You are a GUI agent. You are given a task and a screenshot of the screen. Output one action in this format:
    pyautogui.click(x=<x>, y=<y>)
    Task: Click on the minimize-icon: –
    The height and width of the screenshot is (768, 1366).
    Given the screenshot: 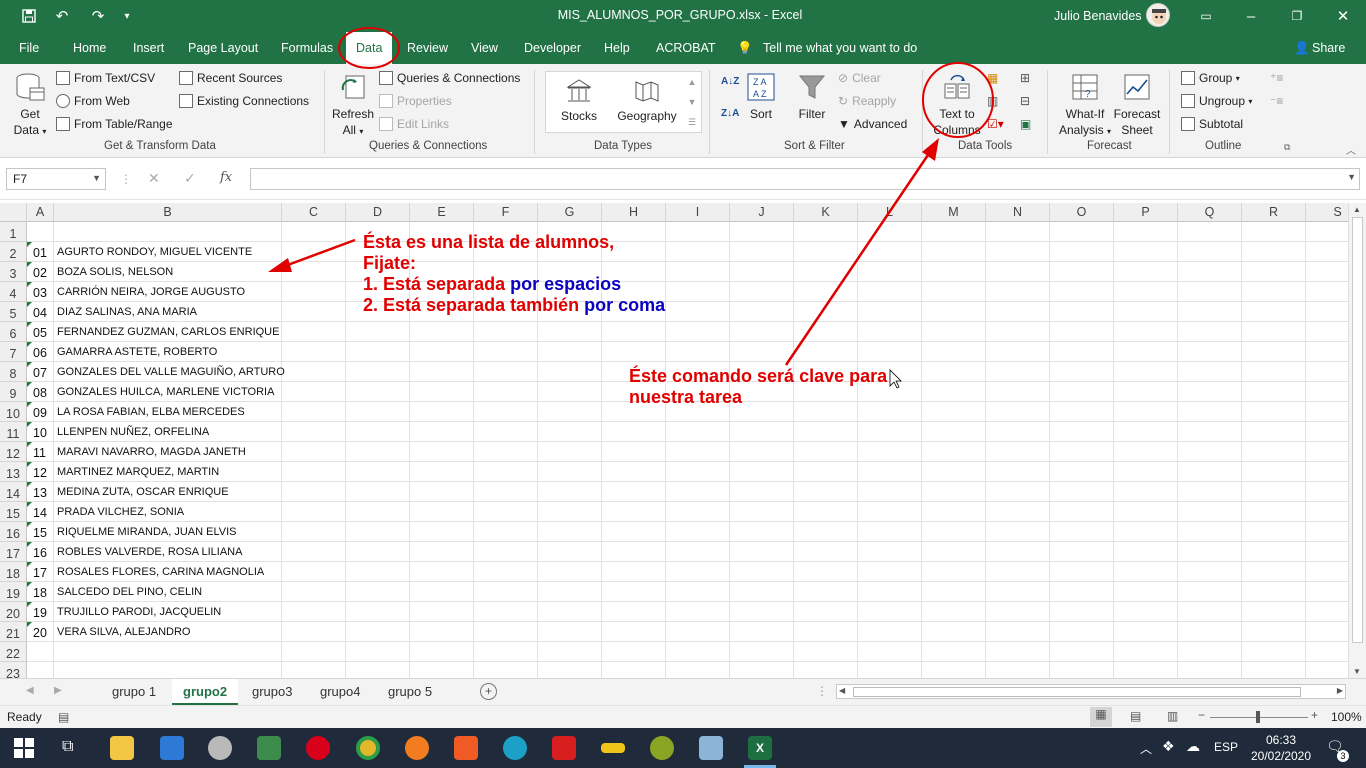 What is the action you would take?
    pyautogui.click(x=1251, y=16)
    